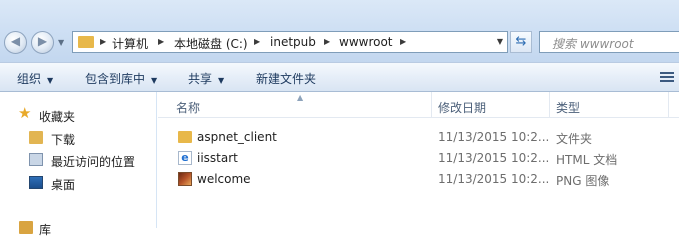 This screenshot has width=679, height=240. Describe the element at coordinates (667, 77) in the screenshot. I see `view-options-icon` at that location.